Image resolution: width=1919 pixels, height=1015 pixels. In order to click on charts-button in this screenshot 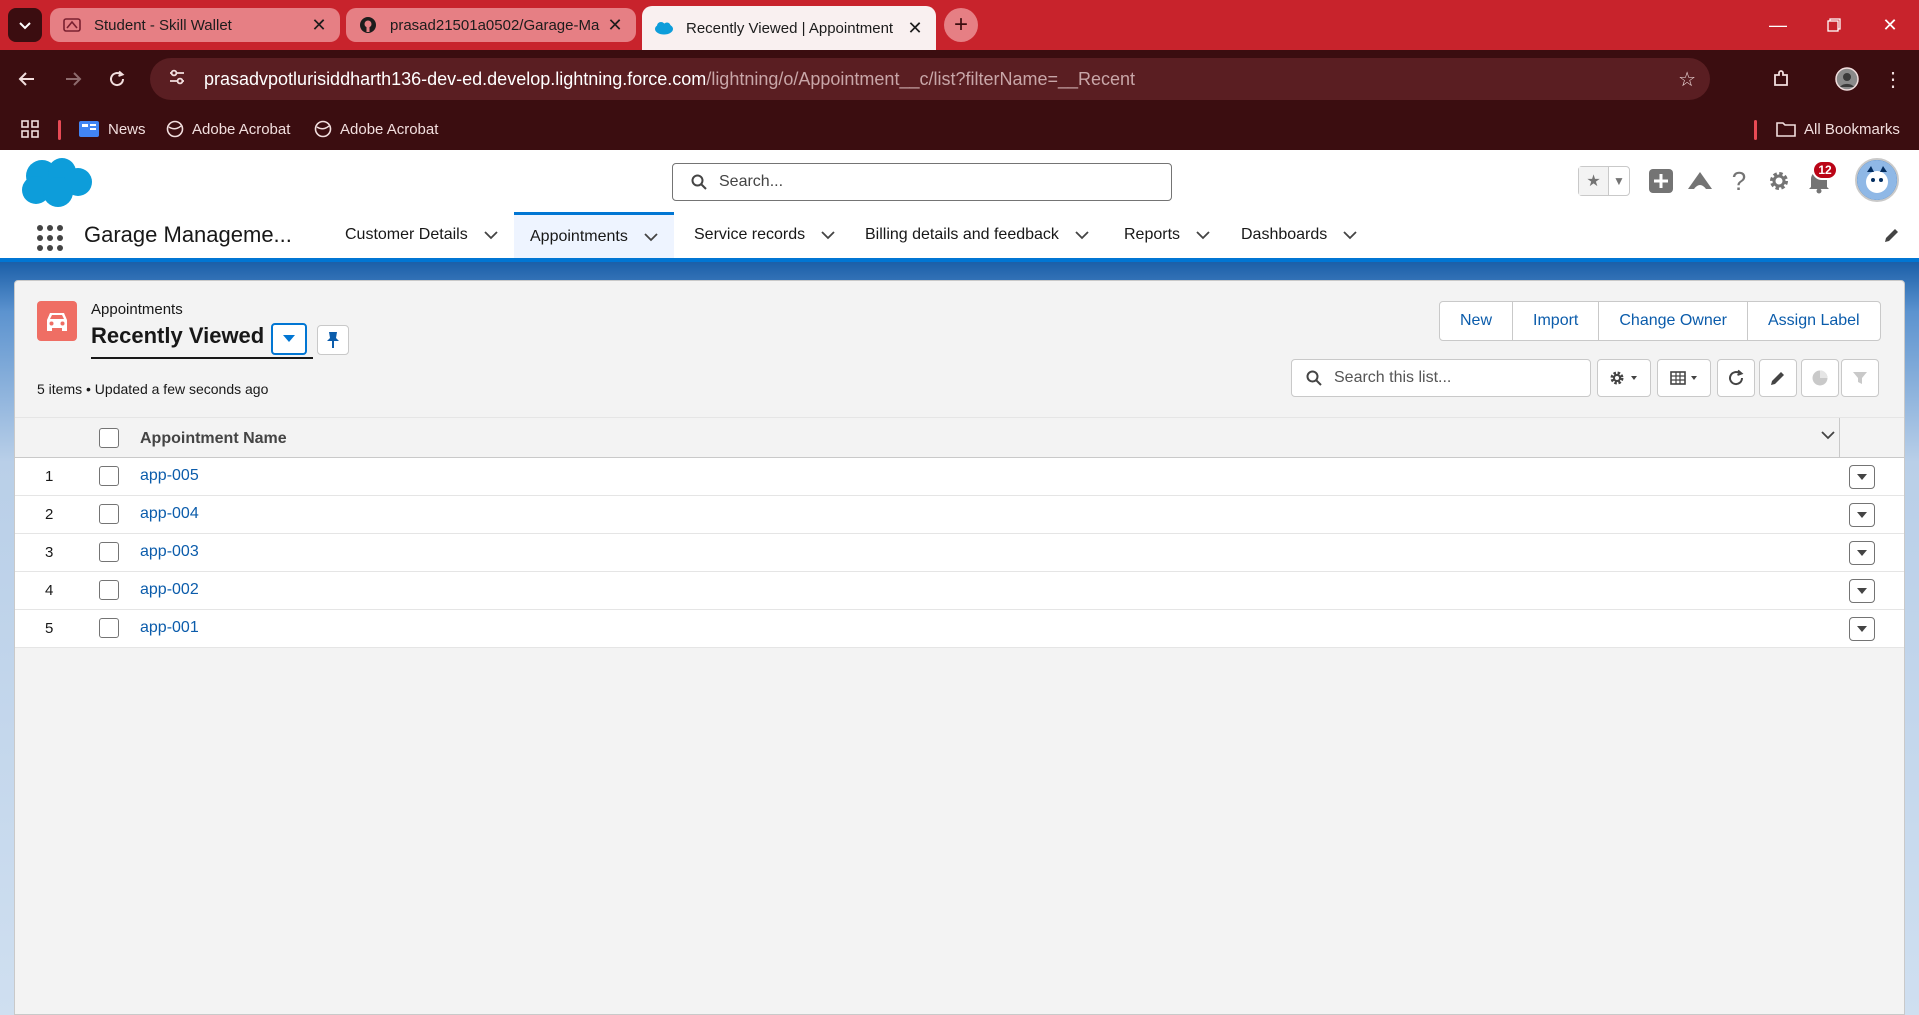, I will do `click(1820, 378)`.